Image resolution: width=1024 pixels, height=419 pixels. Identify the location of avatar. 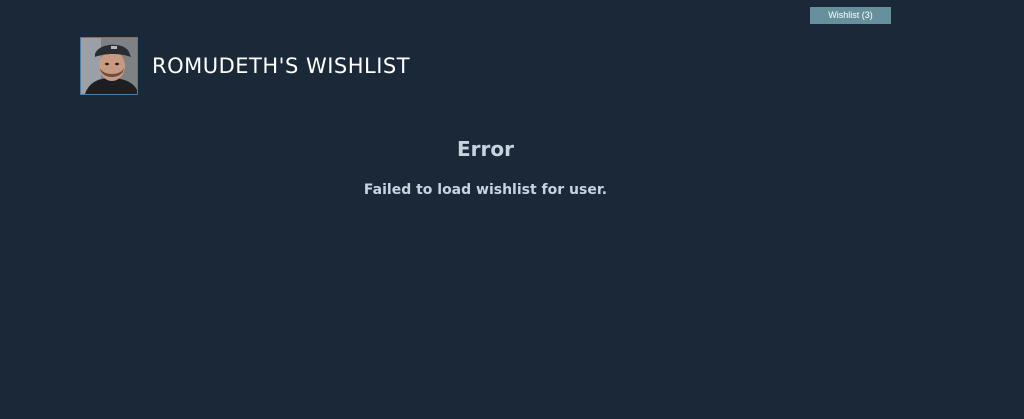
(109, 66).